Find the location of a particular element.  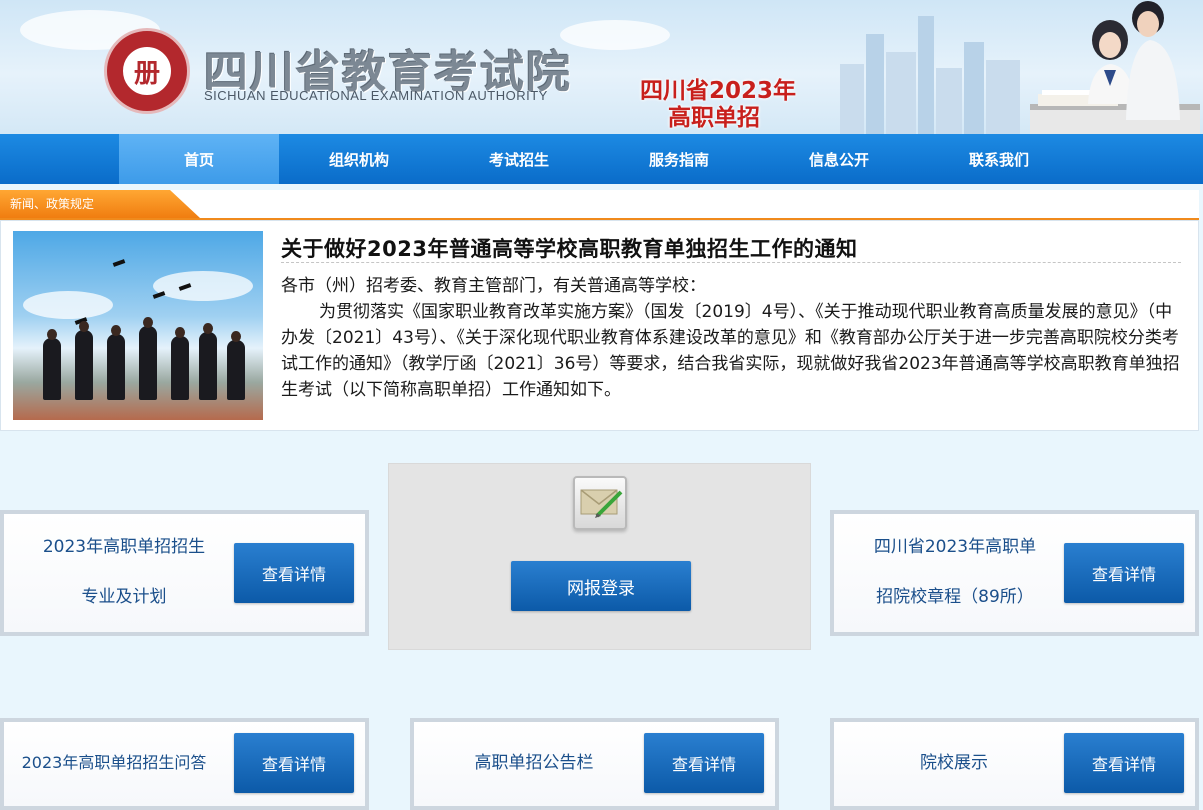

nav-item-info-disclosure: 信息公开 is located at coordinates (839, 159).